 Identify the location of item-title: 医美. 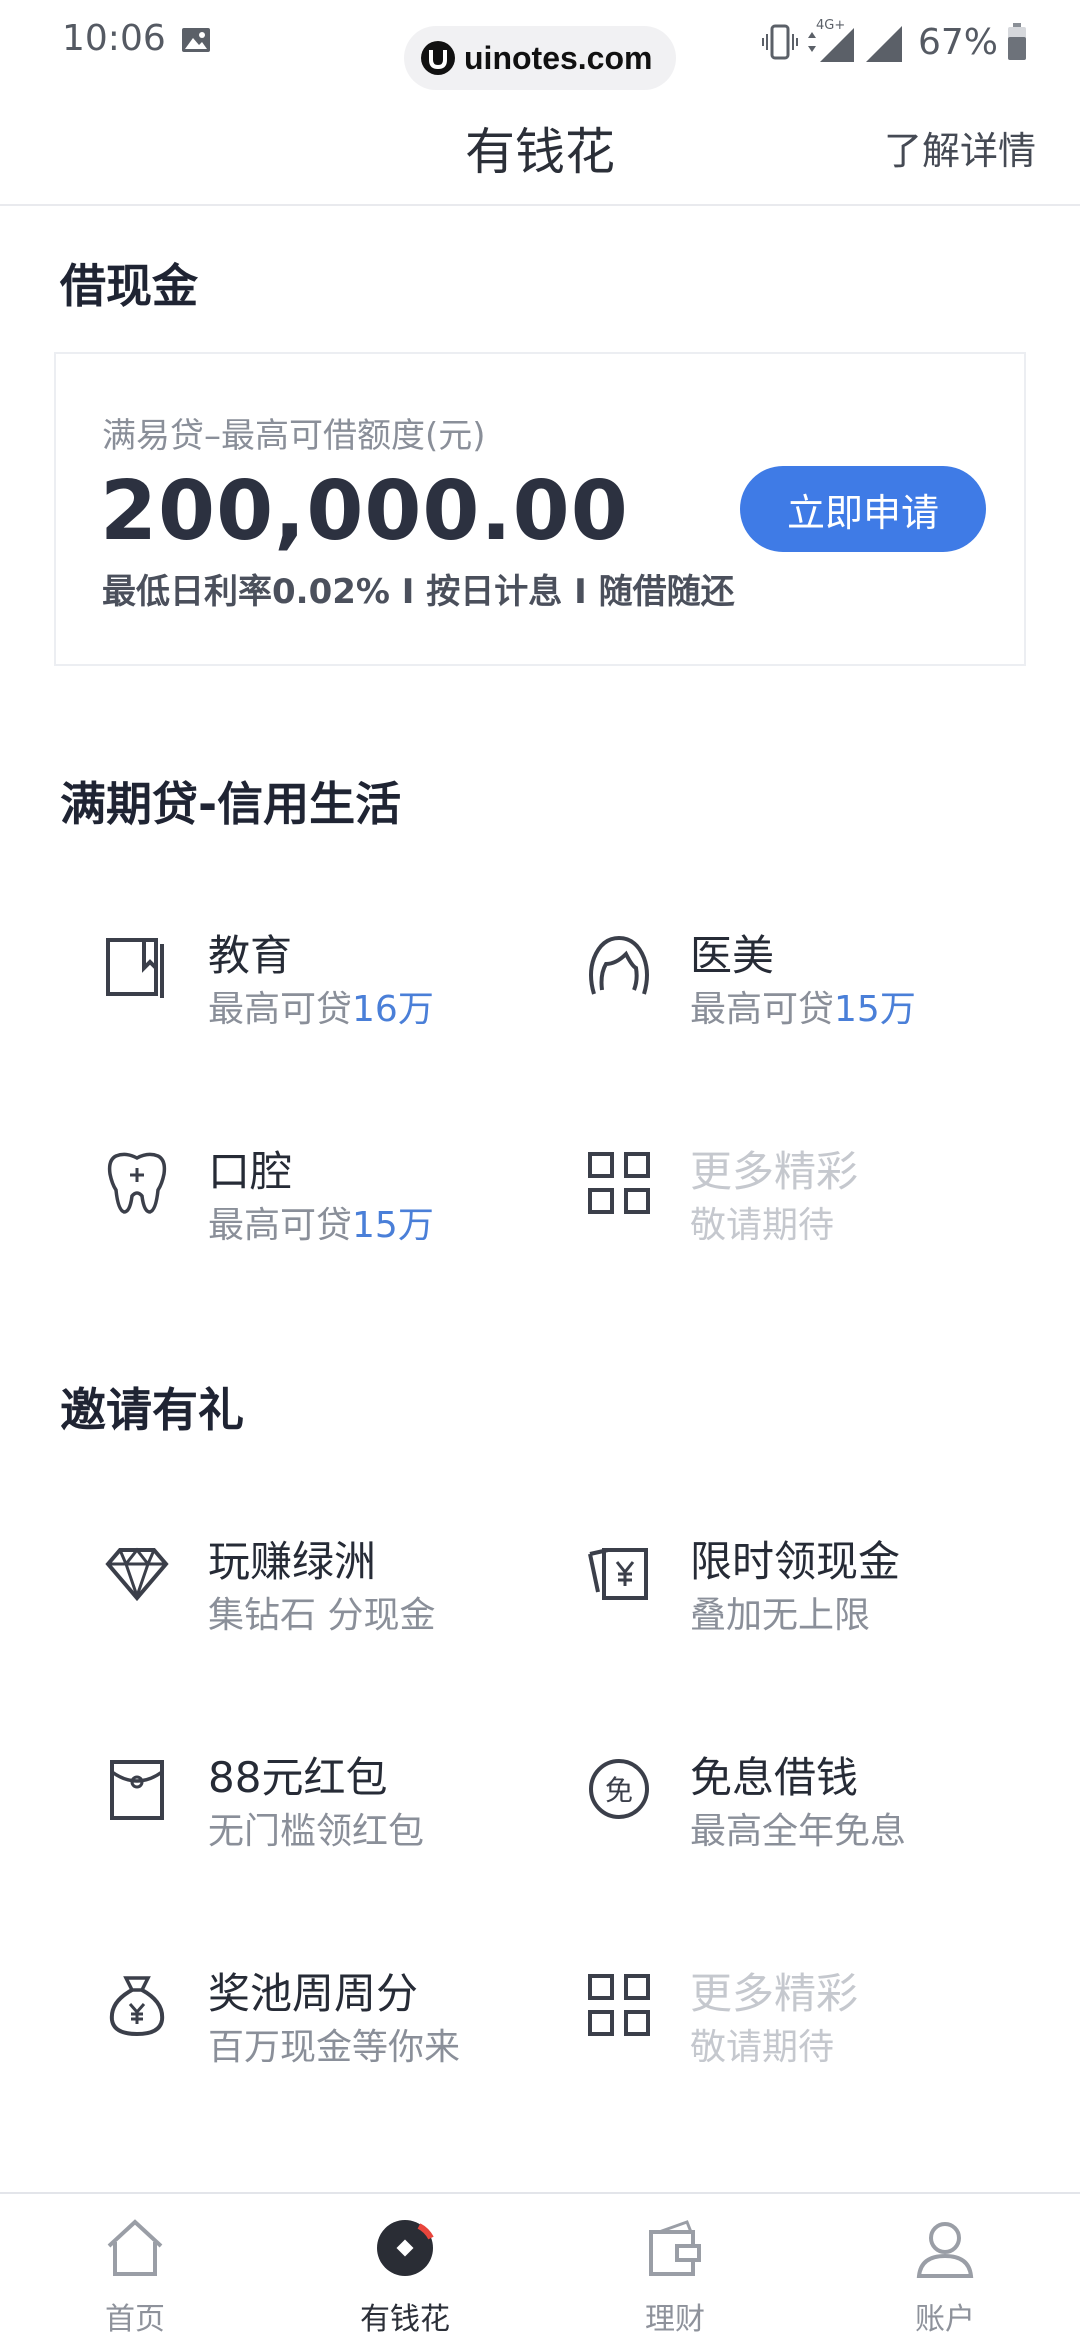
(732, 955).